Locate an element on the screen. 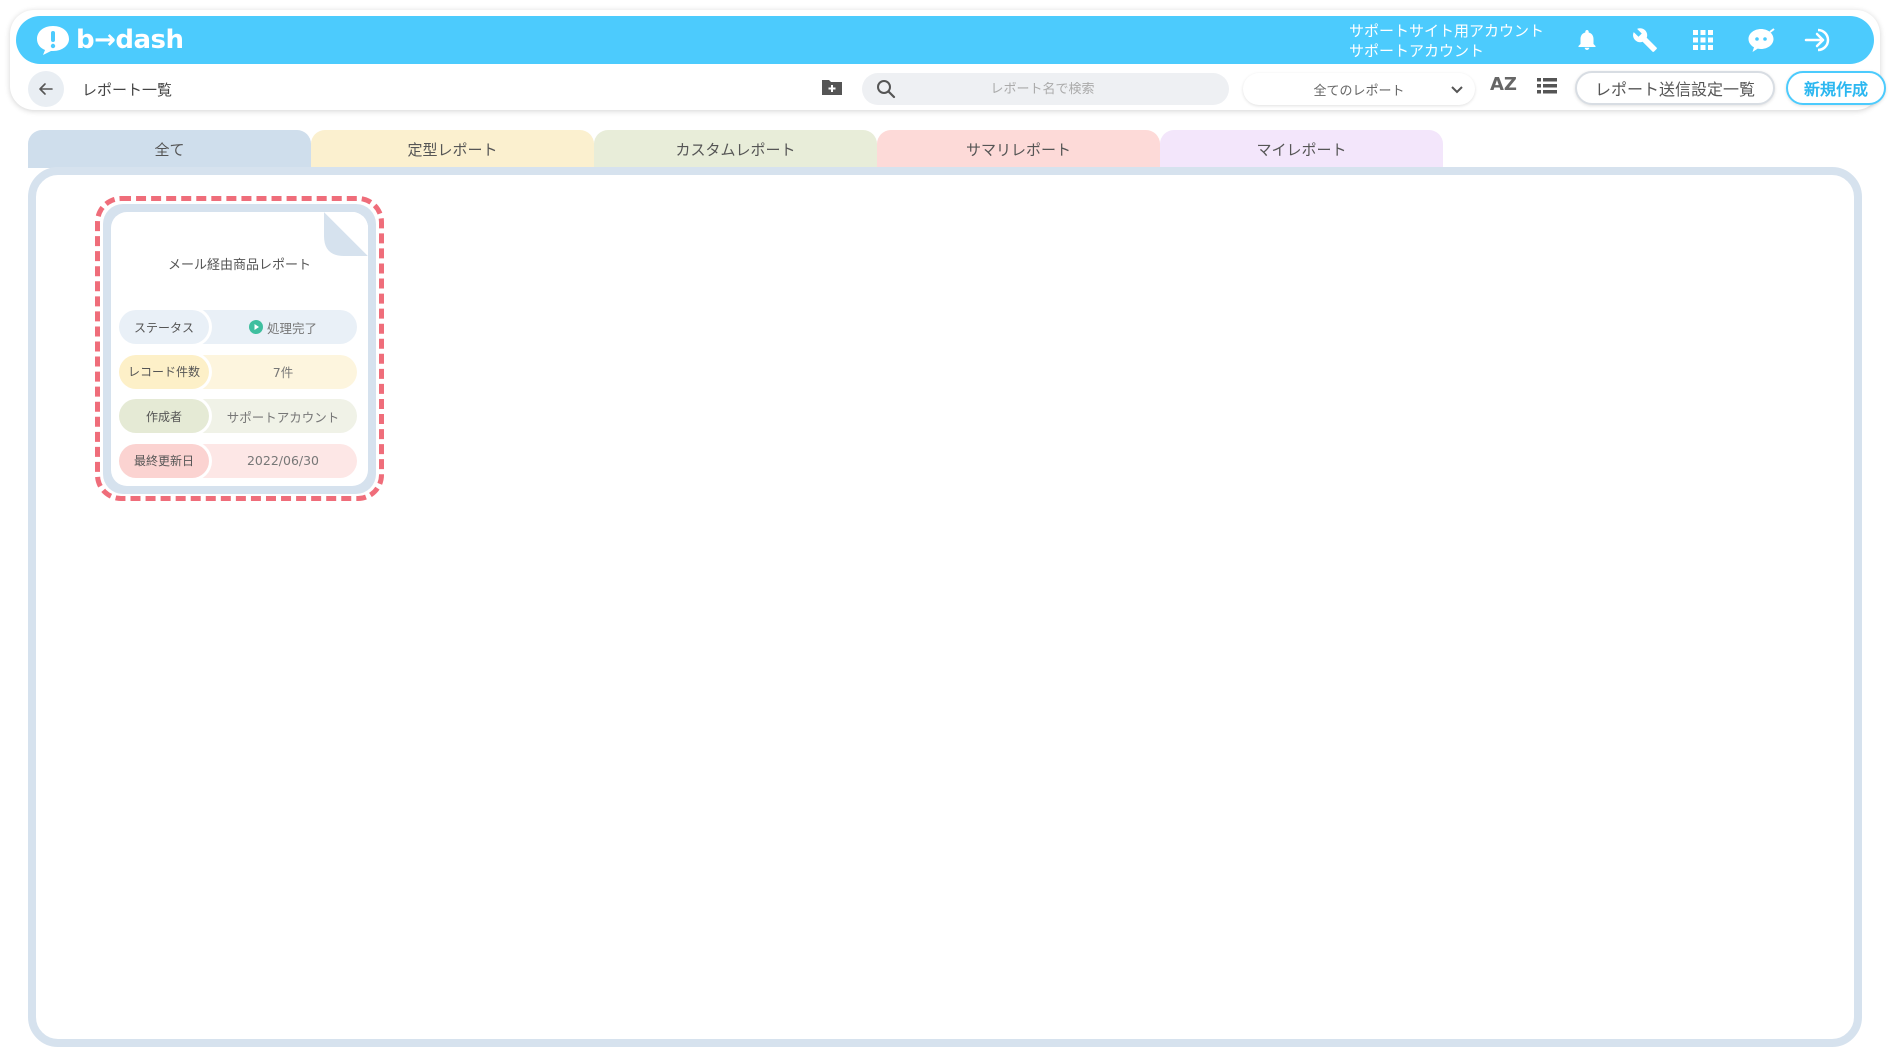 This screenshot has height=1063, width=1890. brand-name: b→dash is located at coordinates (130, 40).